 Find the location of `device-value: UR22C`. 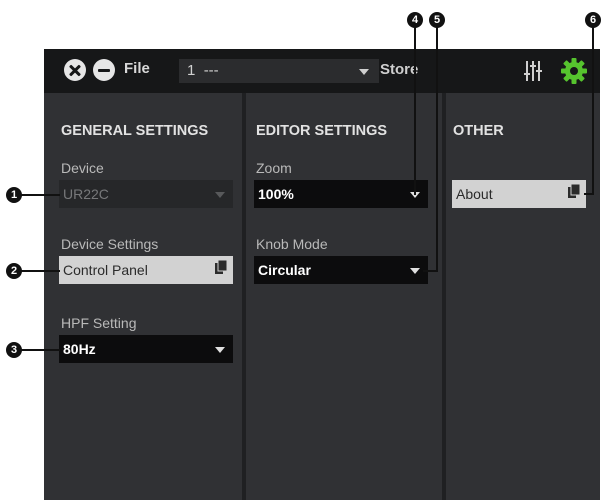

device-value: UR22C is located at coordinates (86, 194).